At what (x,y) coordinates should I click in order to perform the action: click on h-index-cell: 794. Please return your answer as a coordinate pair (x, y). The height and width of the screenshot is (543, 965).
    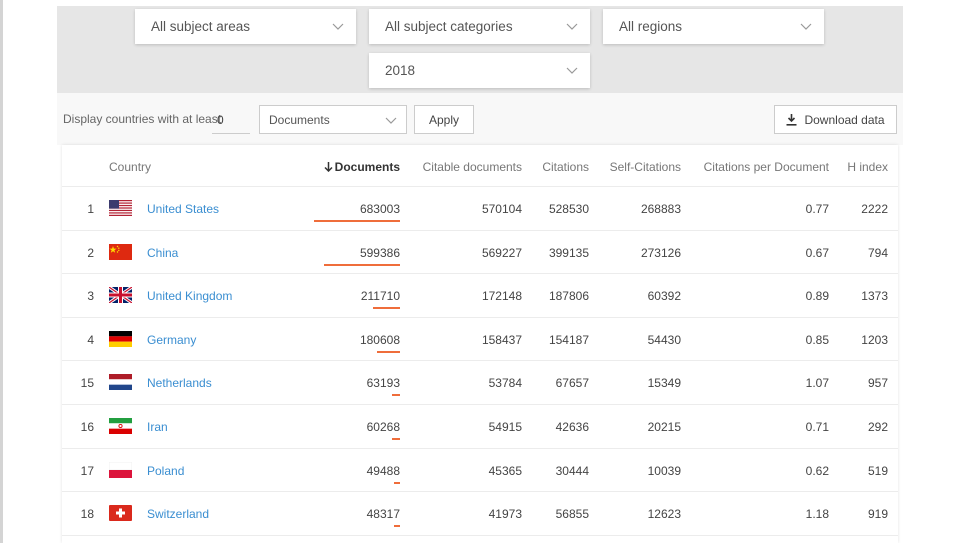
    Looking at the image, I should click on (877, 252).